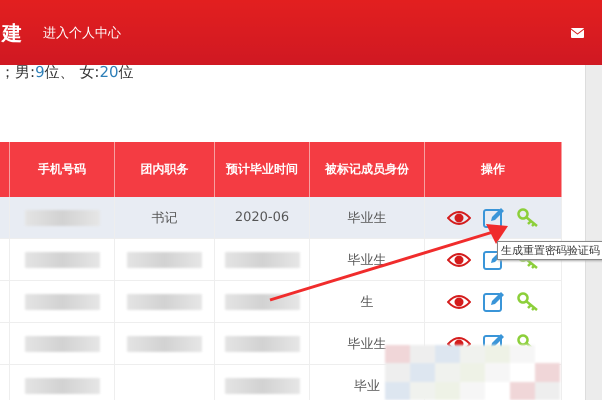 The width and height of the screenshot is (602, 400). What do you see at coordinates (67, 74) in the screenshot?
I see `member-count-summary: ；男:9位、 女:20位` at bounding box center [67, 74].